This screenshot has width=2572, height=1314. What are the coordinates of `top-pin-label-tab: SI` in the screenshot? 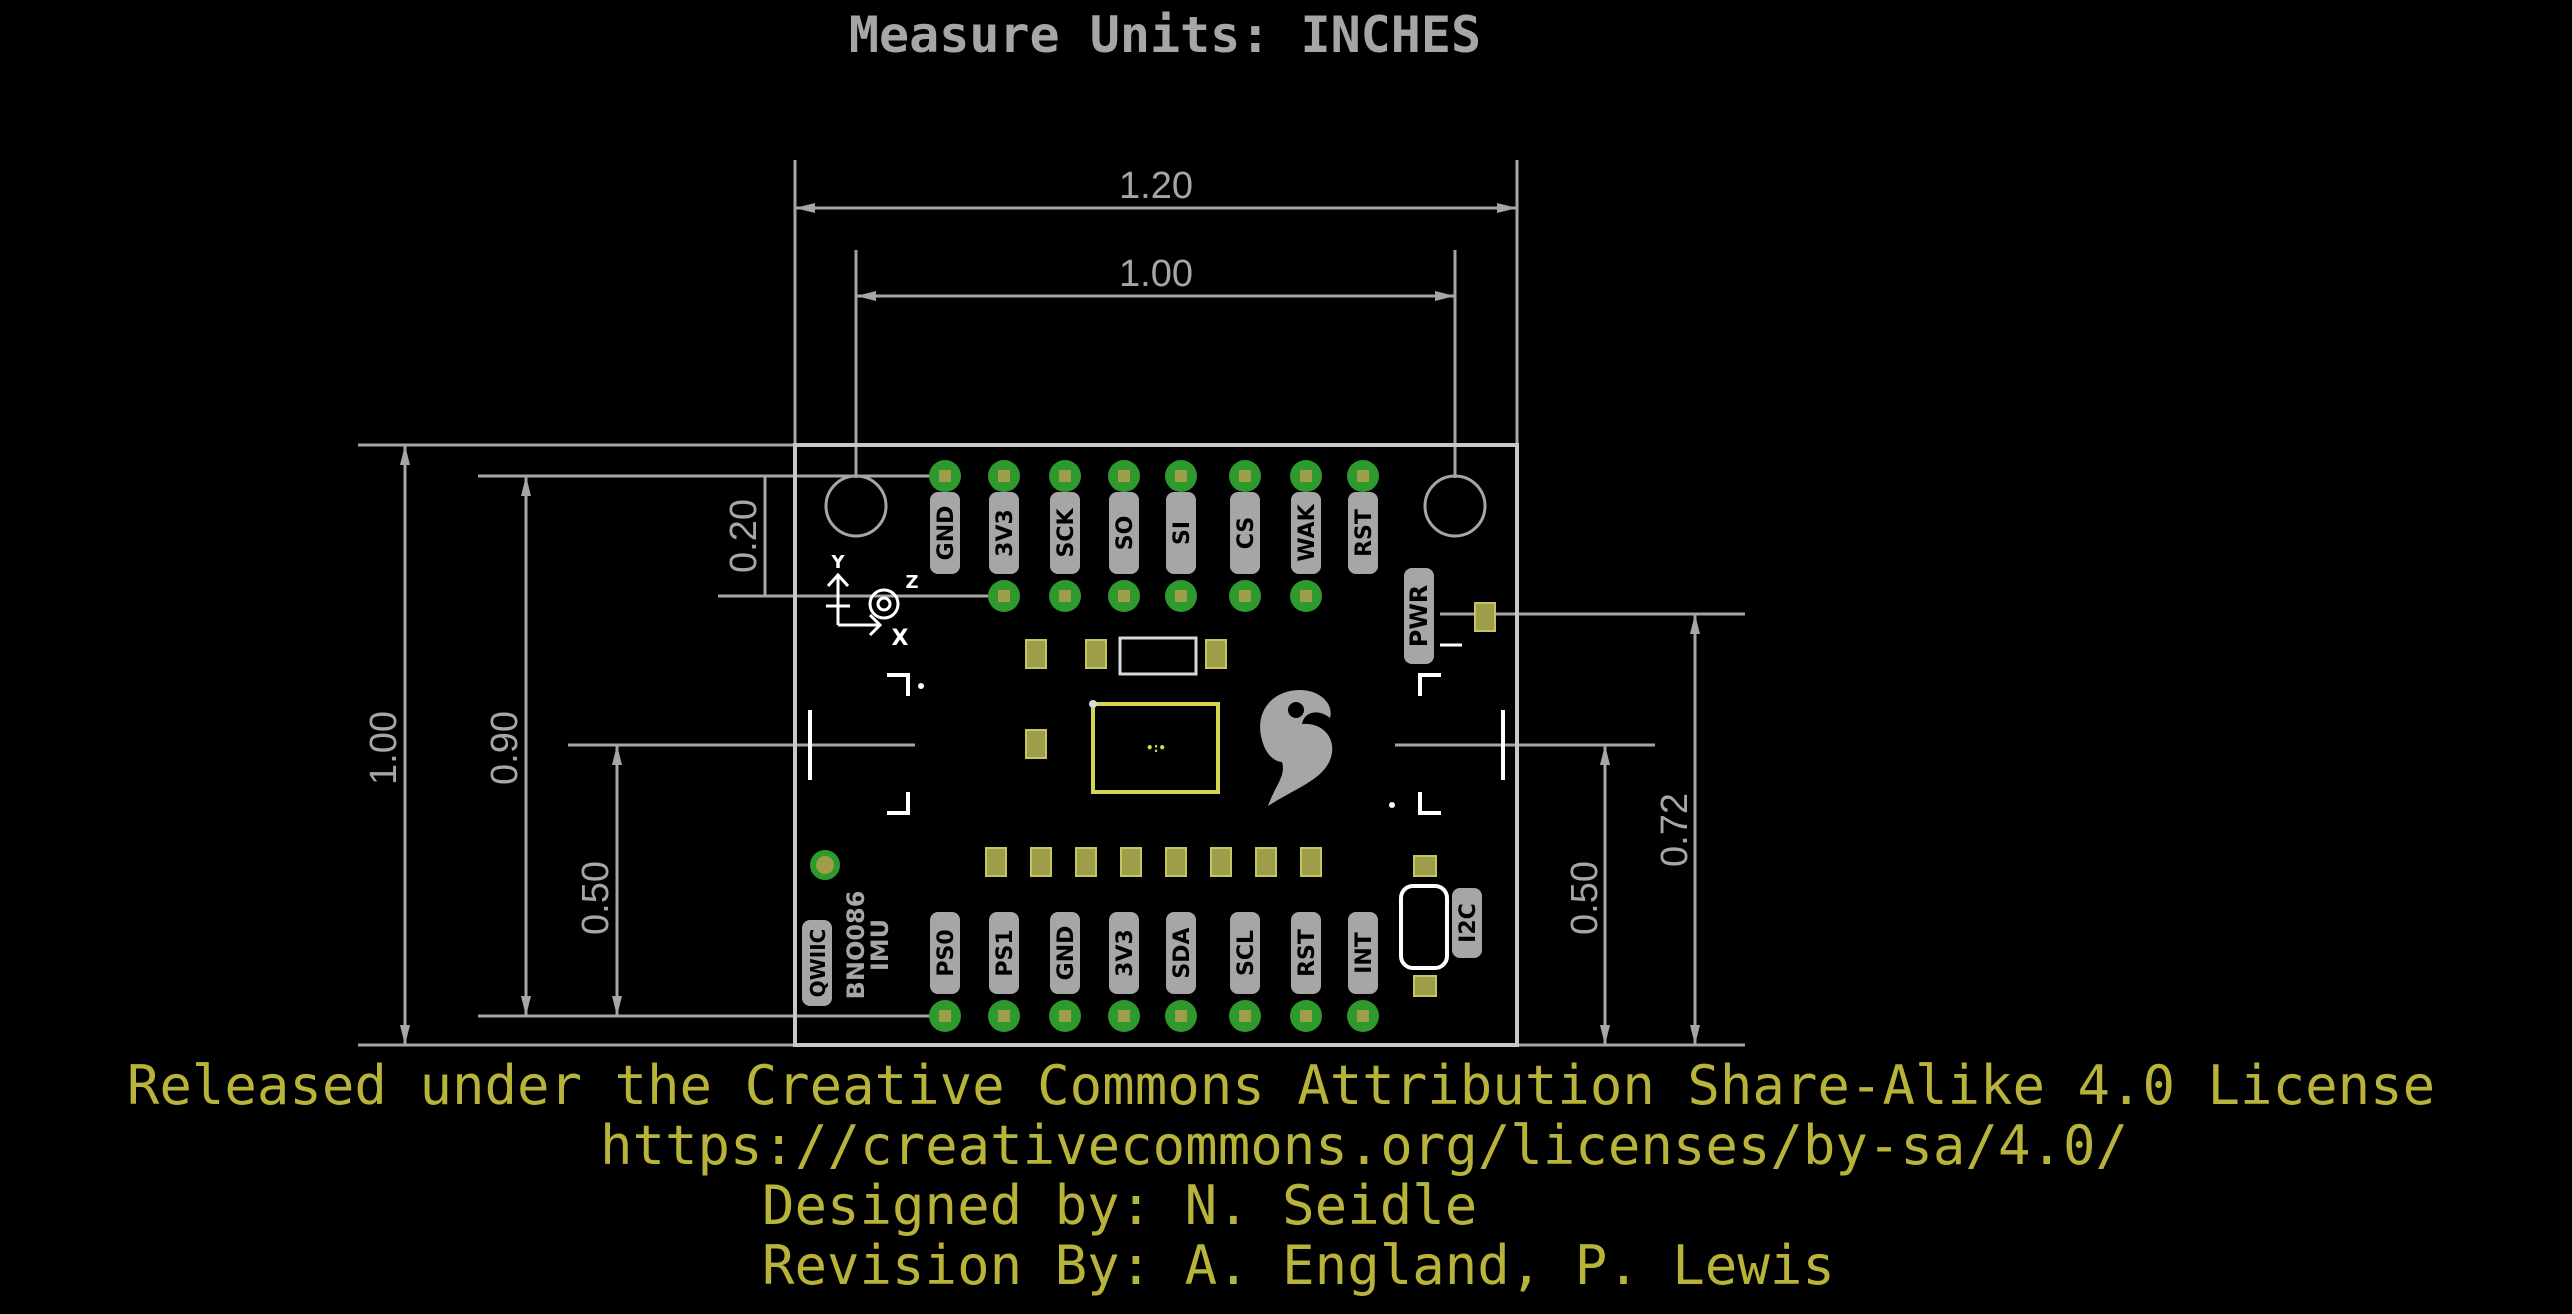 It's located at (1181, 533).